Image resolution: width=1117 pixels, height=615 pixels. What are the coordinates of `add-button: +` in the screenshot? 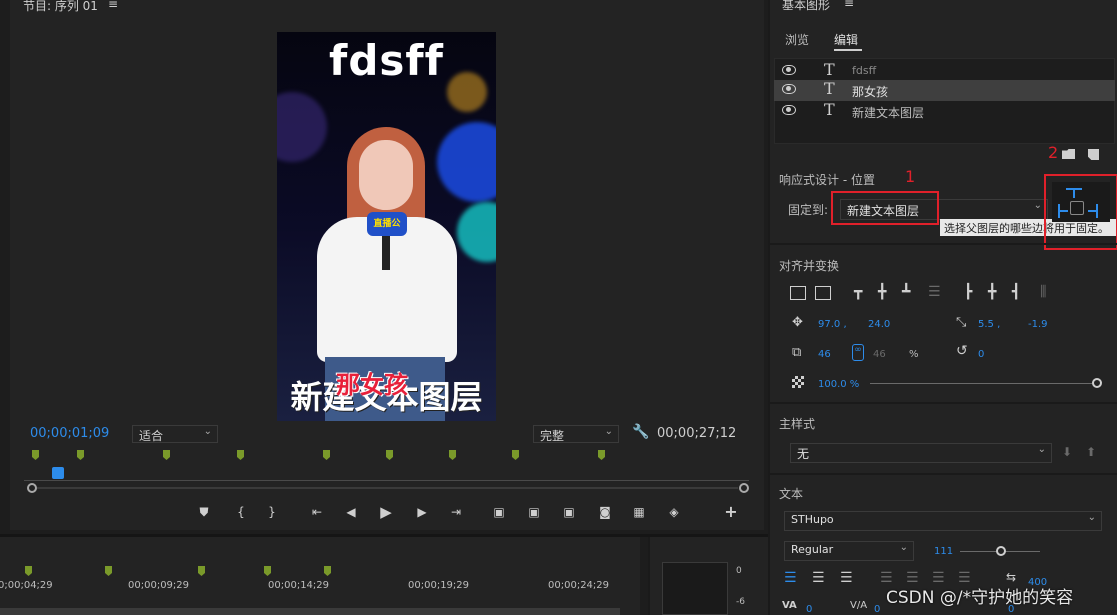 It's located at (731, 512).